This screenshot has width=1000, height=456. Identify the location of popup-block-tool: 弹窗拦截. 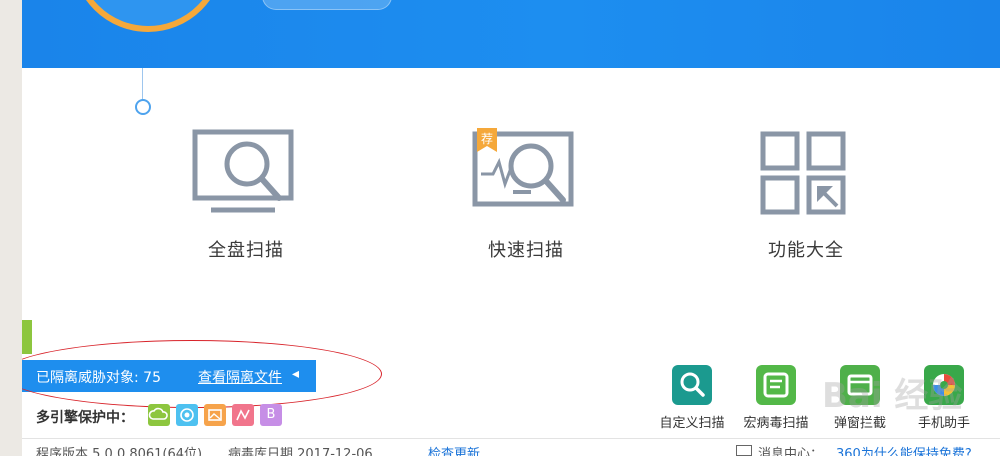
(860, 398).